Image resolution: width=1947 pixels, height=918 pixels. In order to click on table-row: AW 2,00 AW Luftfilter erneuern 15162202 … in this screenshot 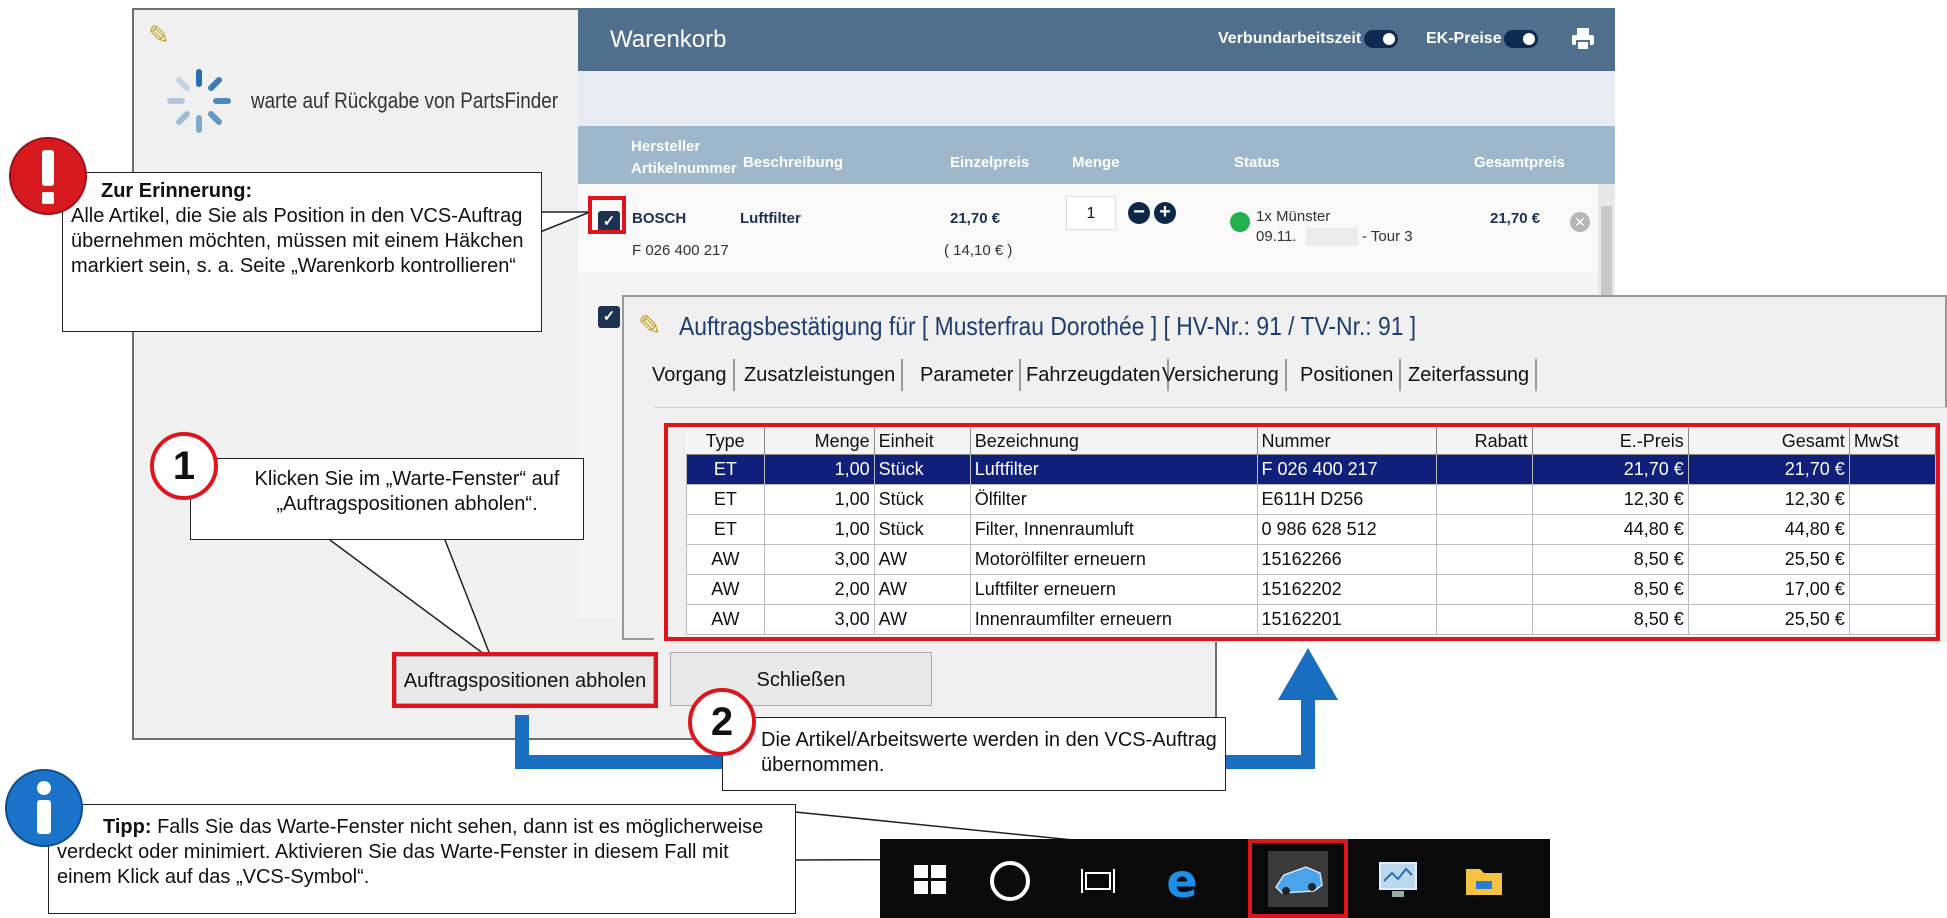, I will do `click(1311, 589)`.